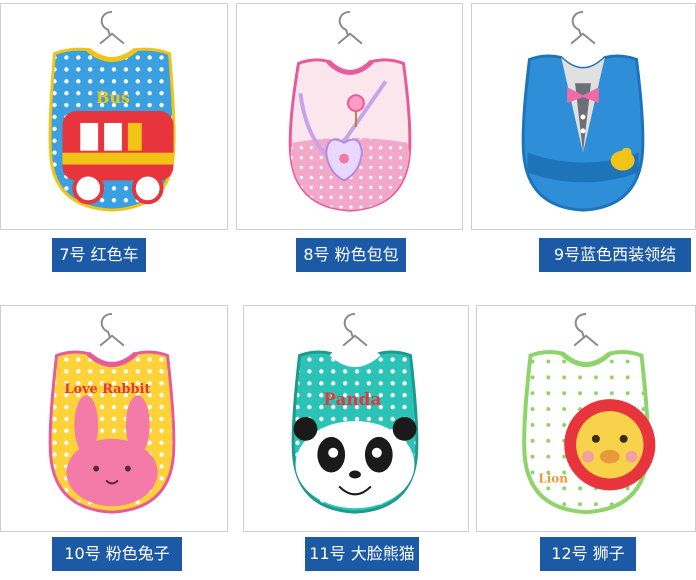 The height and width of the screenshot is (580, 696). I want to click on product-label-12: 12号 狮子, so click(588, 554).